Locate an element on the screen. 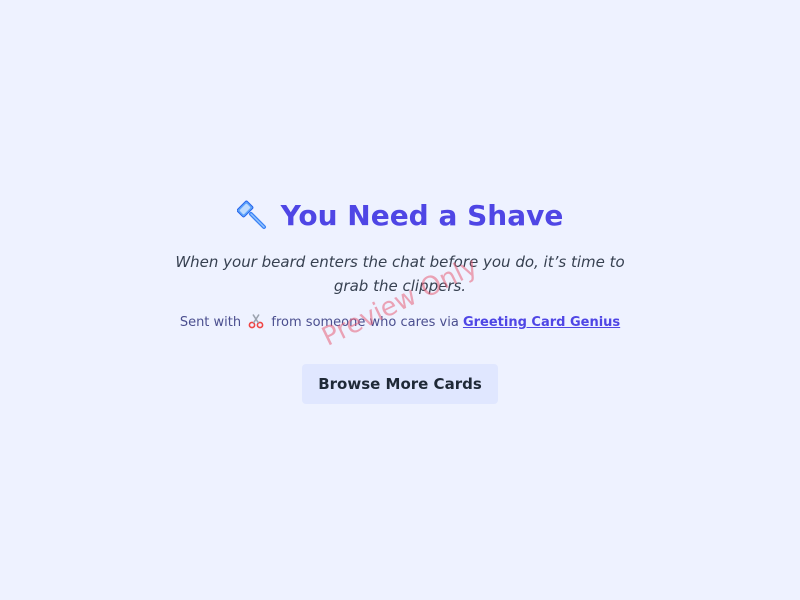 The image size is (800, 600). scissors-icon is located at coordinates (256, 321).